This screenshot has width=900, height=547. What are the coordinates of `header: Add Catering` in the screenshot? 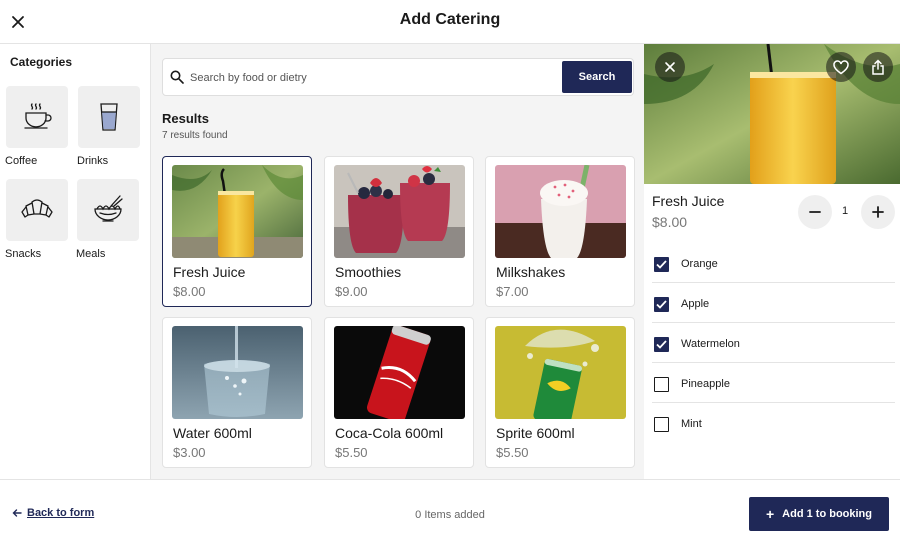 It's located at (450, 22).